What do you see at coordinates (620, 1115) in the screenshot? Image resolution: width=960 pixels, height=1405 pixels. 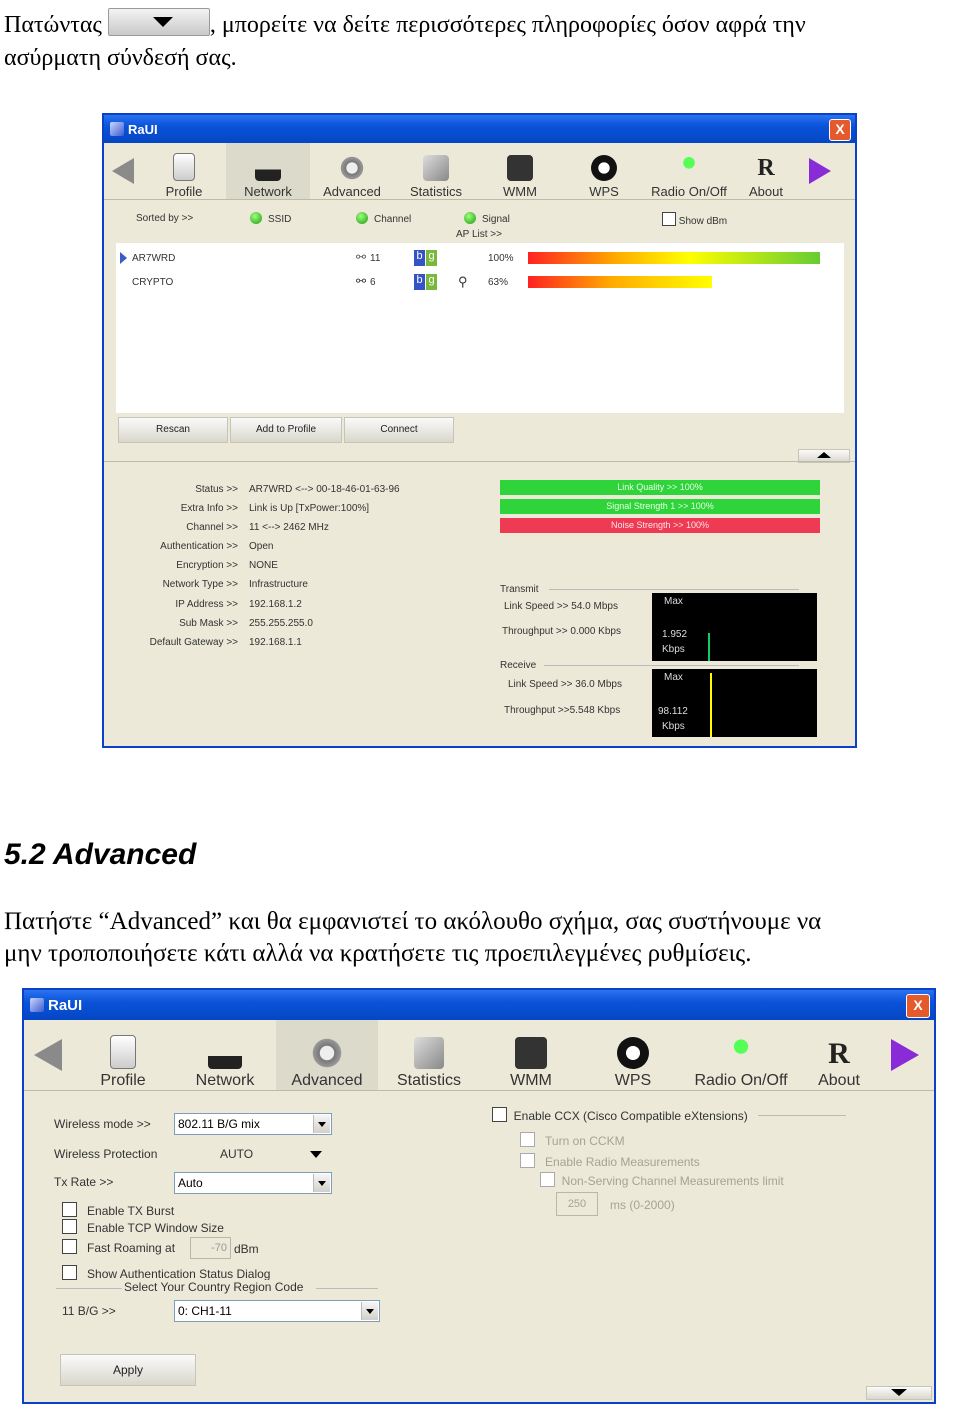 I see `enable-ccx-checkbox: Enable CCX (Cisco Compatible eXtensions)` at bounding box center [620, 1115].